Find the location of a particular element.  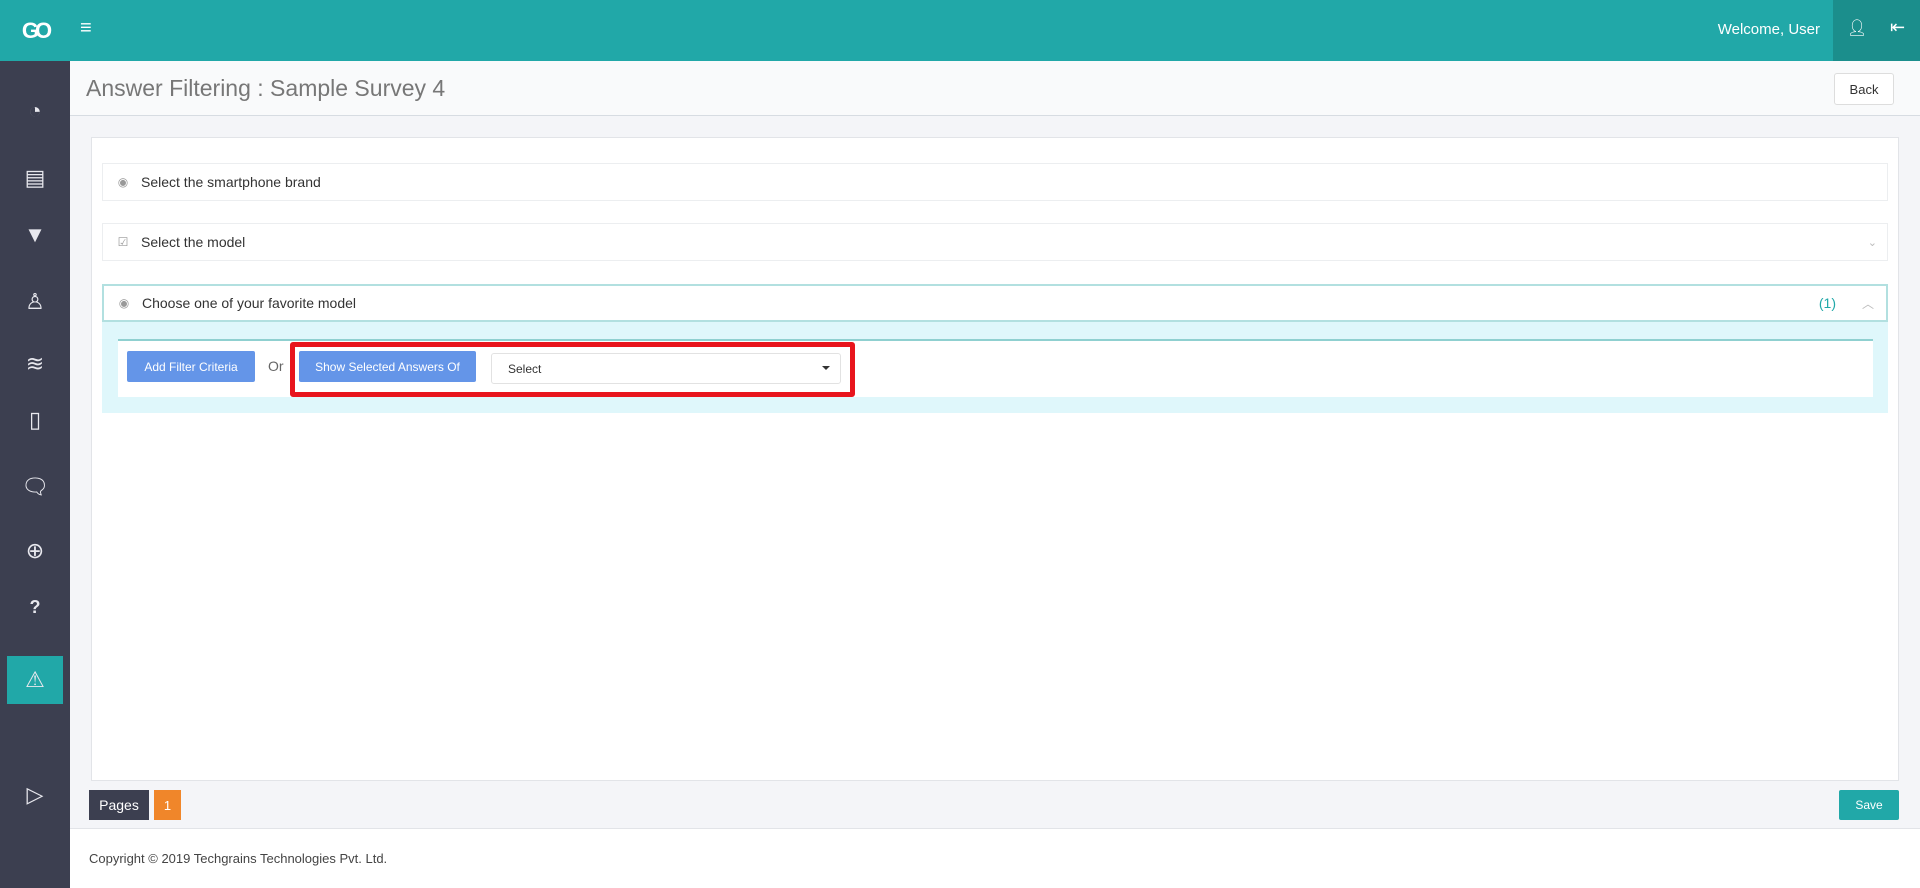

chevron-up-icon: ︿ is located at coordinates (1868, 303).